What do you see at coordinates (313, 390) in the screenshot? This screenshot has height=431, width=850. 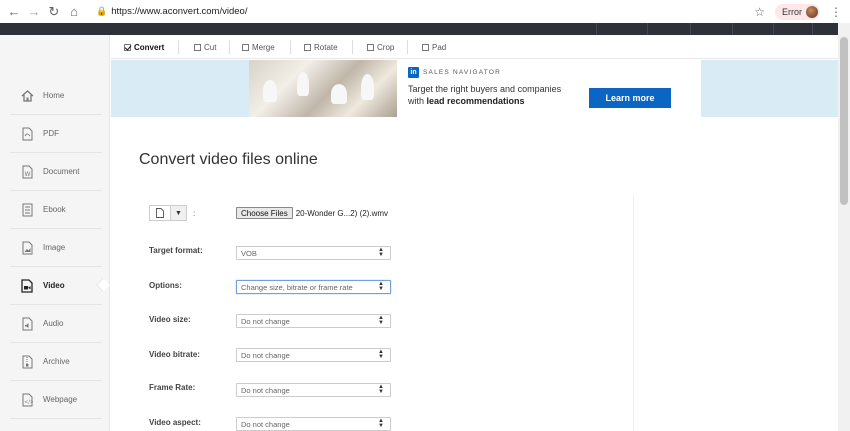 I see `frame-rate-select: Do not change ▲ ▼` at bounding box center [313, 390].